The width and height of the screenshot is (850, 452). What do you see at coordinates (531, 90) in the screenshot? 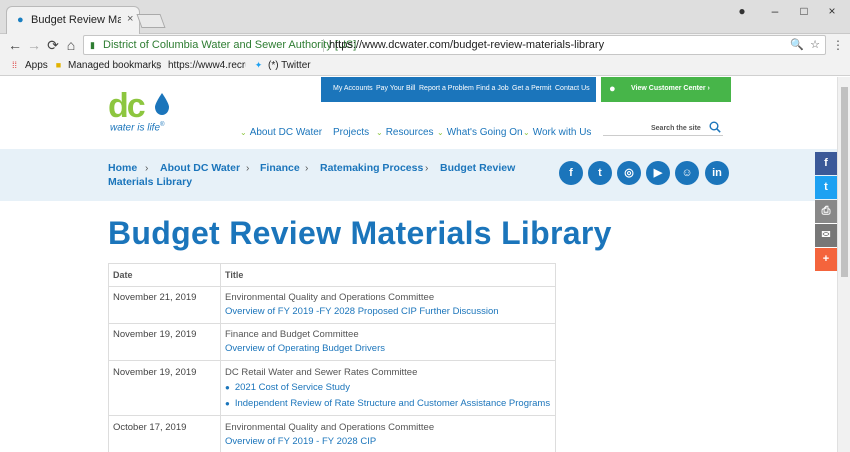
I see `util-link-get-permit: Get a Permit` at bounding box center [531, 90].